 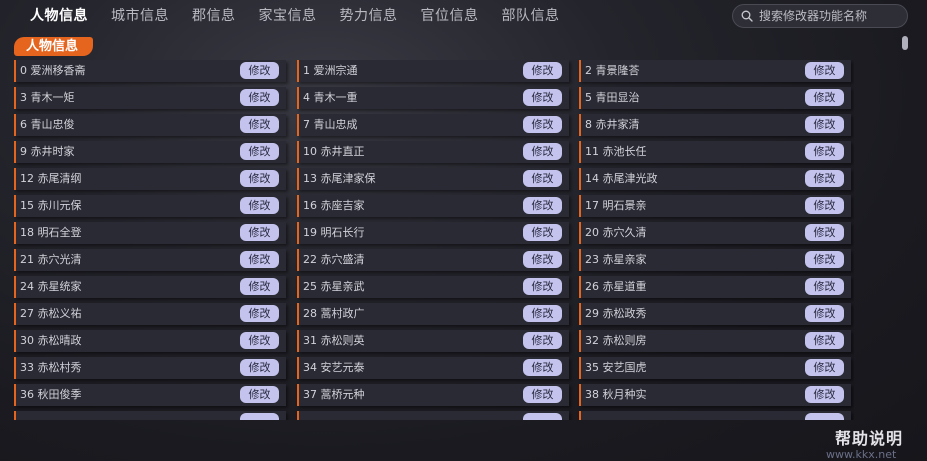 What do you see at coordinates (150, 125) in the screenshot?
I see `character-row: 6 青山忠俊 修改` at bounding box center [150, 125].